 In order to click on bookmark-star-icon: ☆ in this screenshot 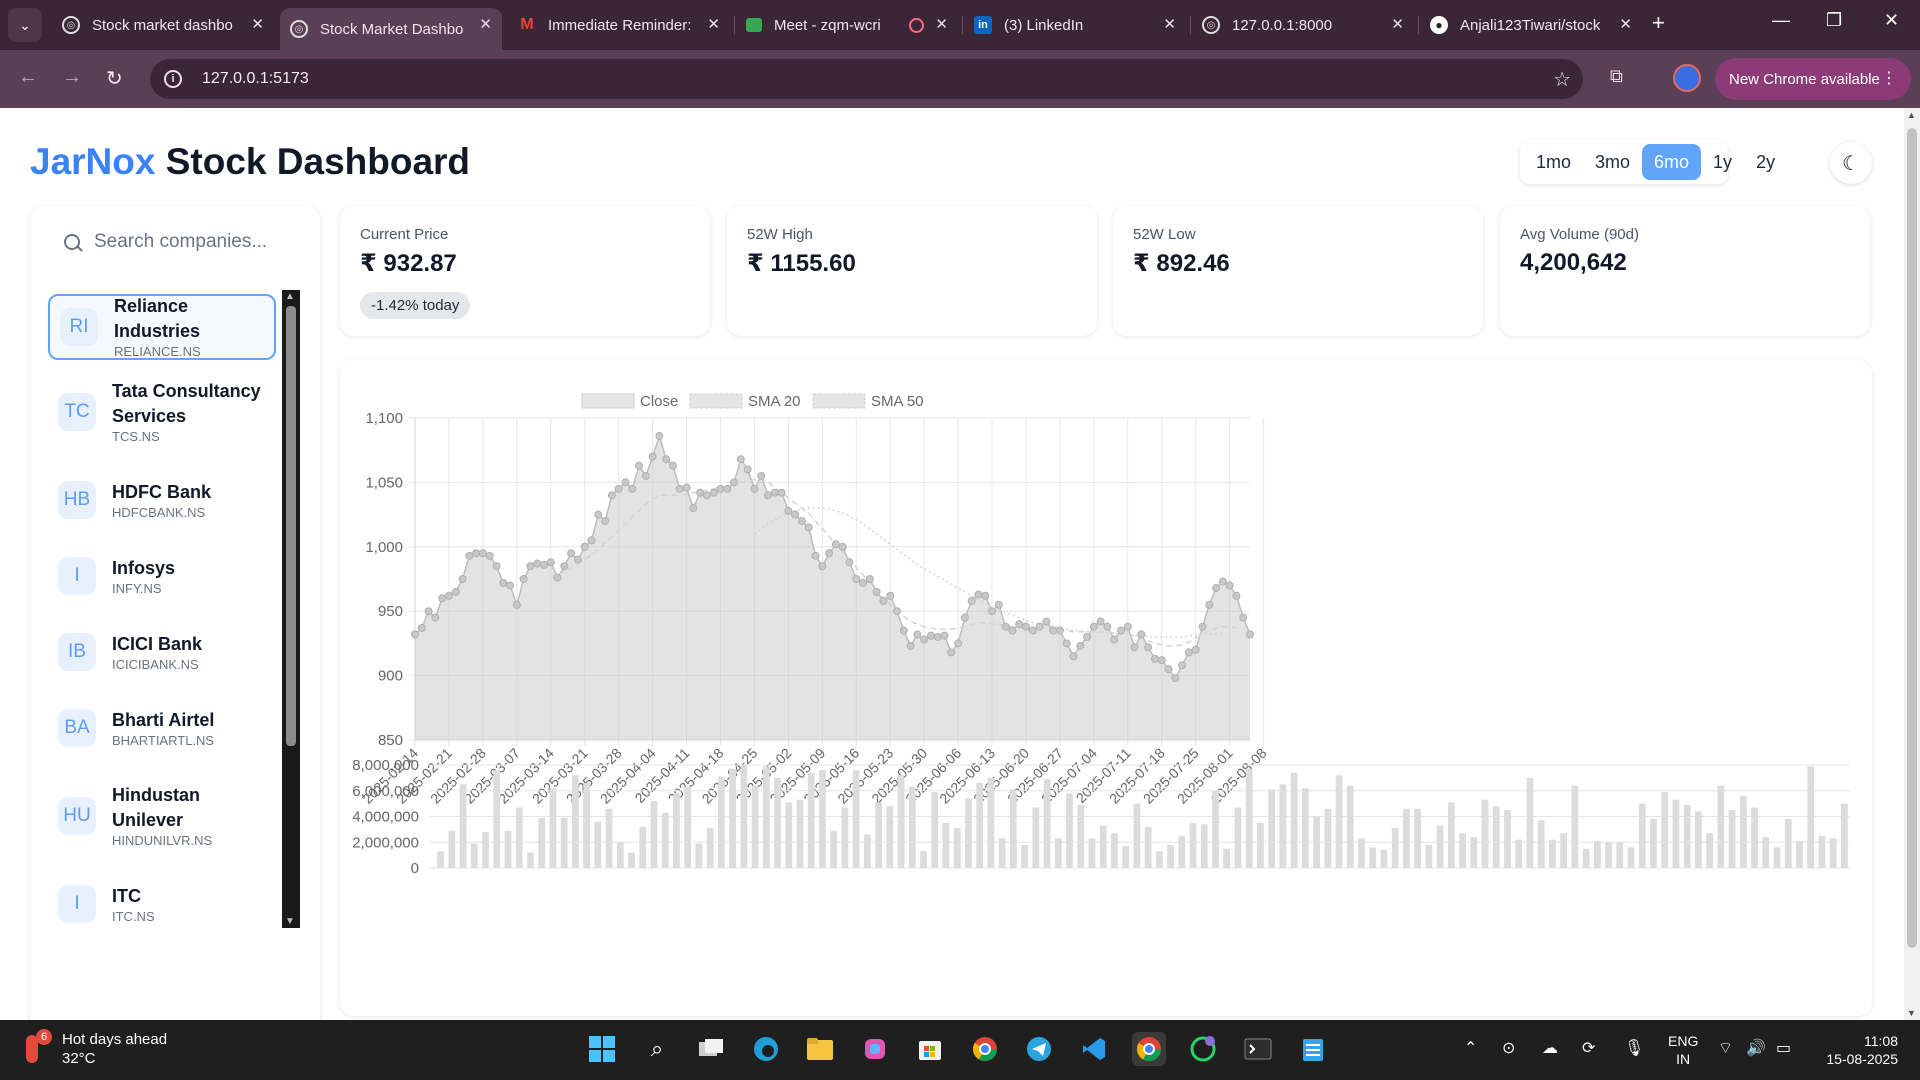, I will do `click(1562, 79)`.